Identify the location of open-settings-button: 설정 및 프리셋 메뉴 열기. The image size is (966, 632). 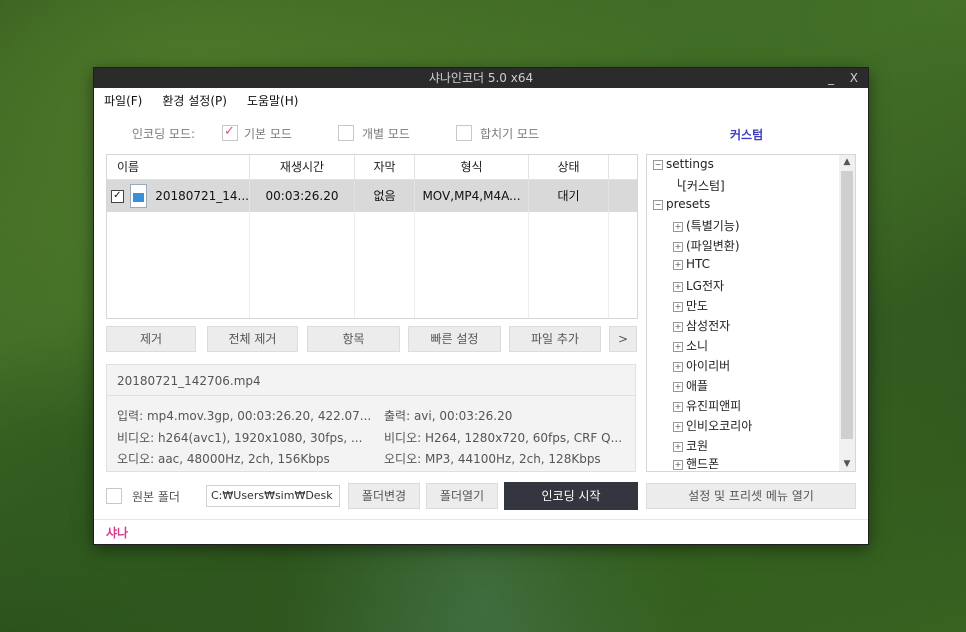
(751, 496).